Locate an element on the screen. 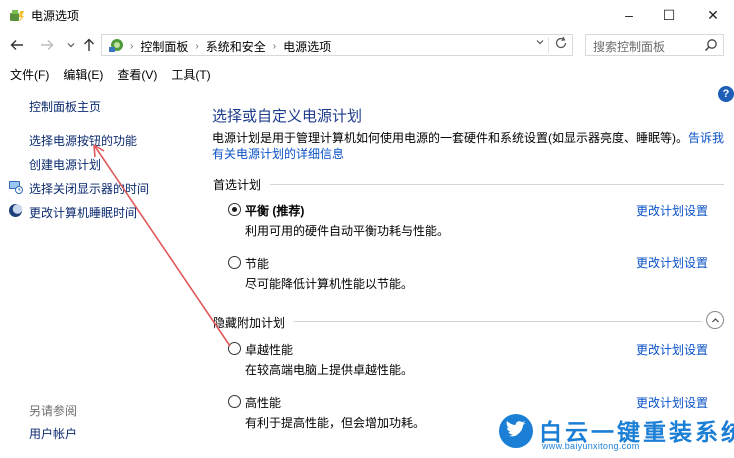  plan-balanced-name: 平衡 (推荐) is located at coordinates (274, 210).